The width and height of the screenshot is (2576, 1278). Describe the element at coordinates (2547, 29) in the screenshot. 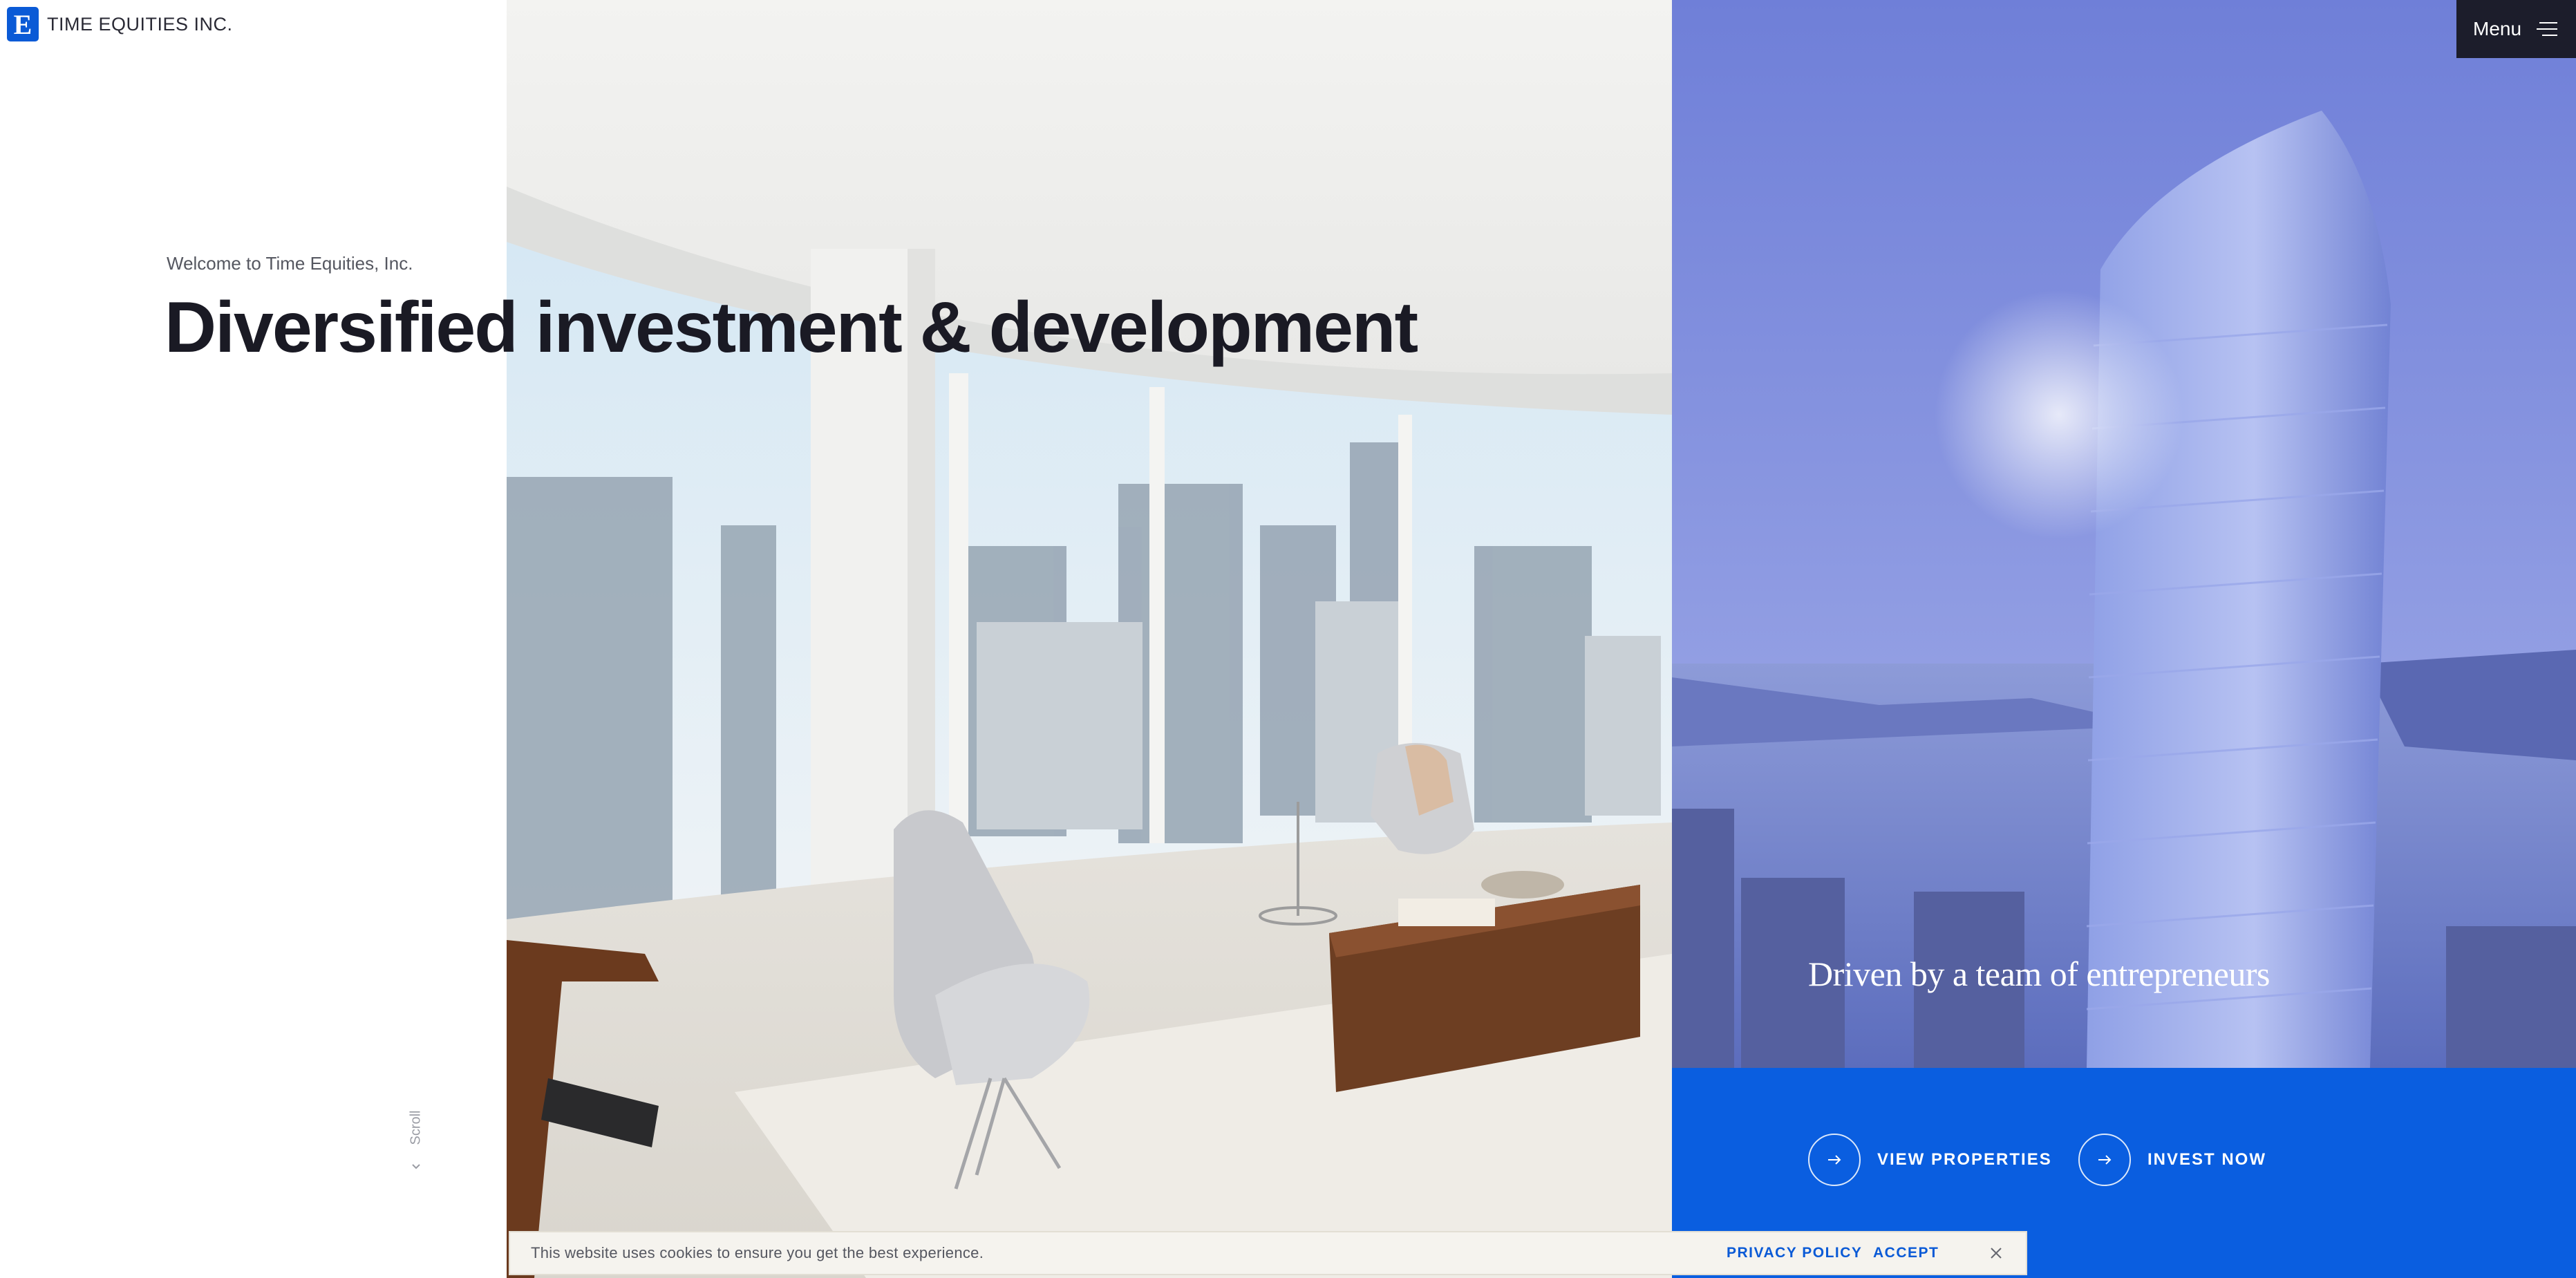

I see `hamburger-icon` at that location.